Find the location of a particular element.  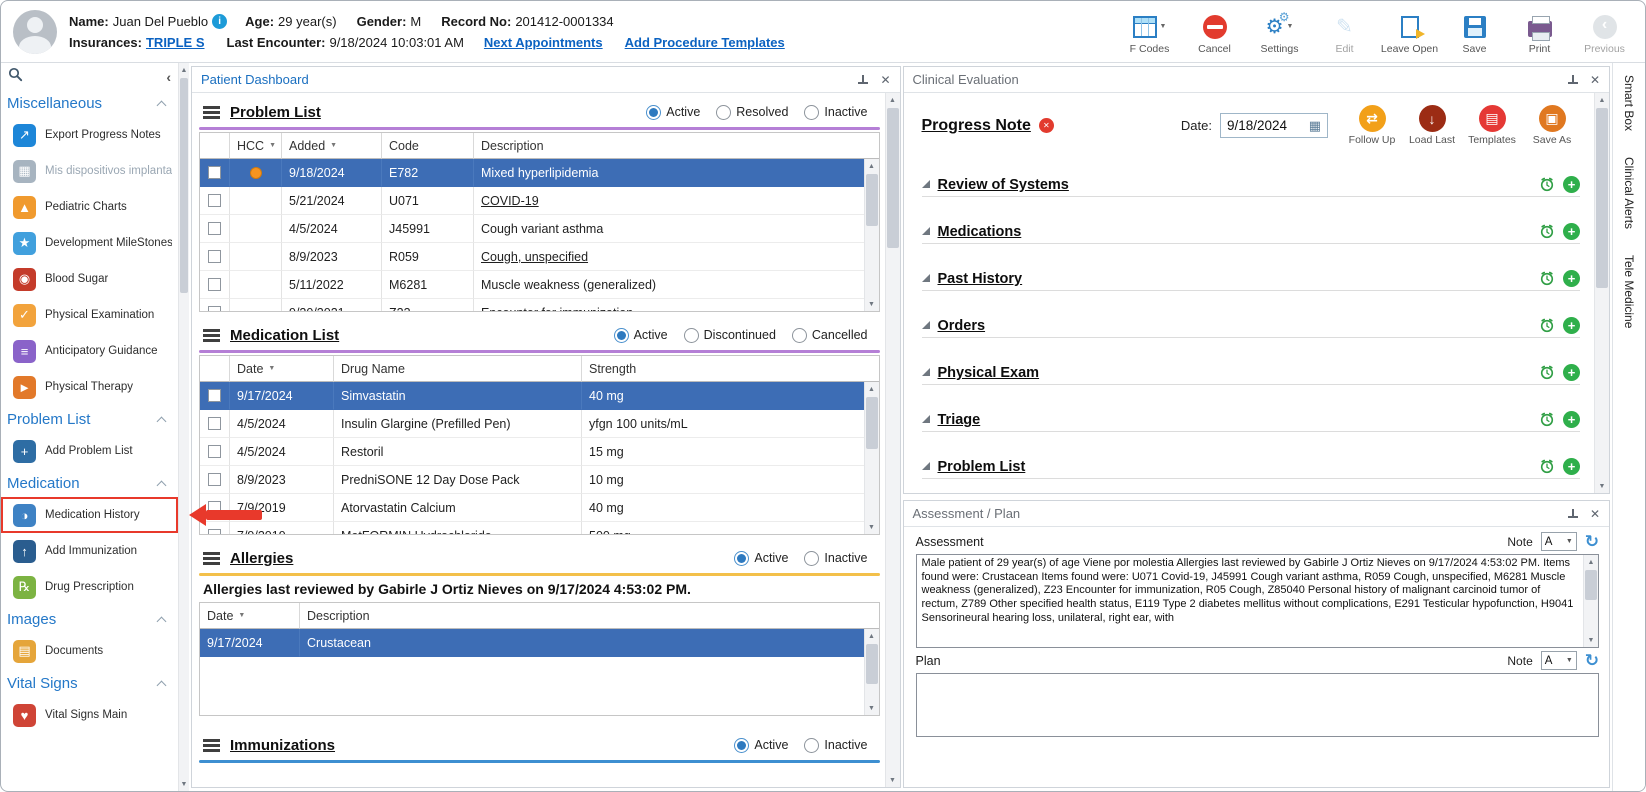

side-tab-smart-box: Smart Box is located at coordinates (1629, 103).